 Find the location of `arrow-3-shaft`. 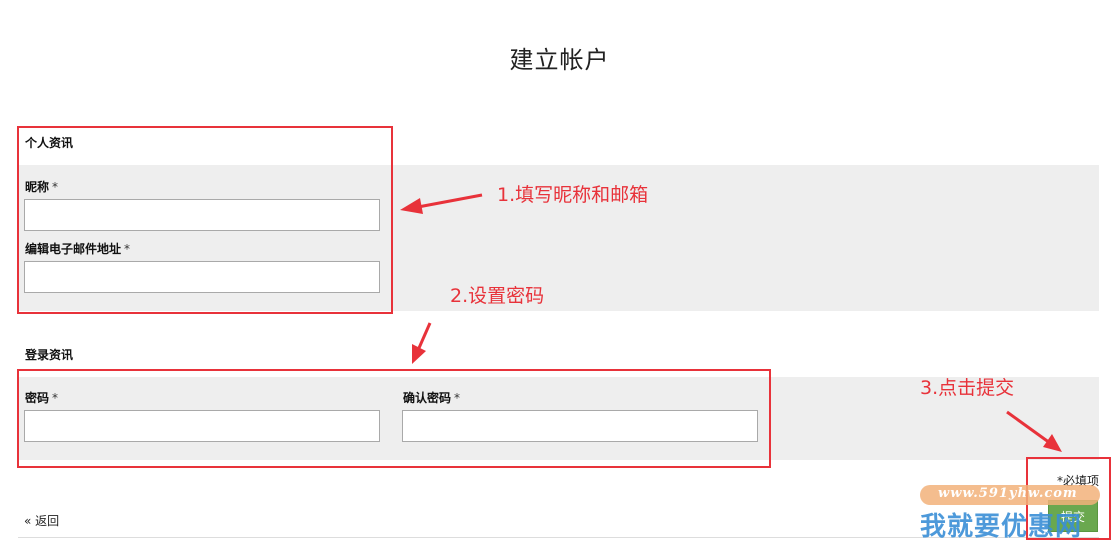

arrow-3-shaft is located at coordinates (1028, 427).